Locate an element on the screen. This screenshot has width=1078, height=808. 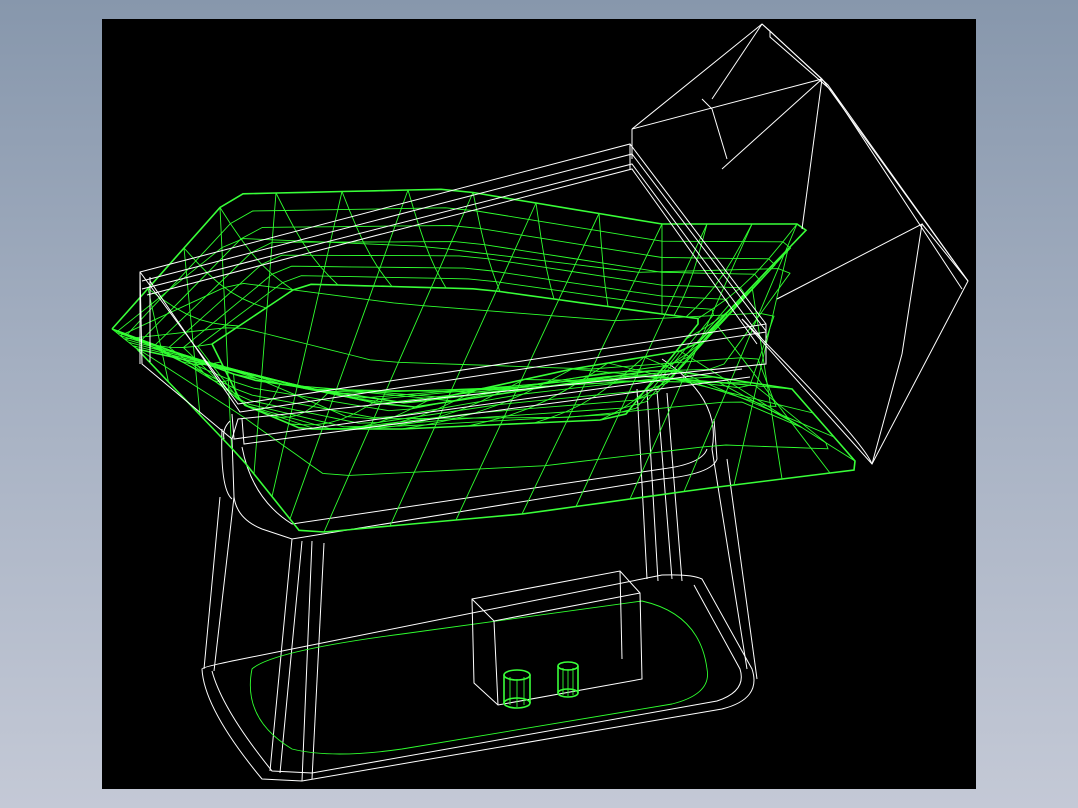
control-box is located at coordinates (557, 638).